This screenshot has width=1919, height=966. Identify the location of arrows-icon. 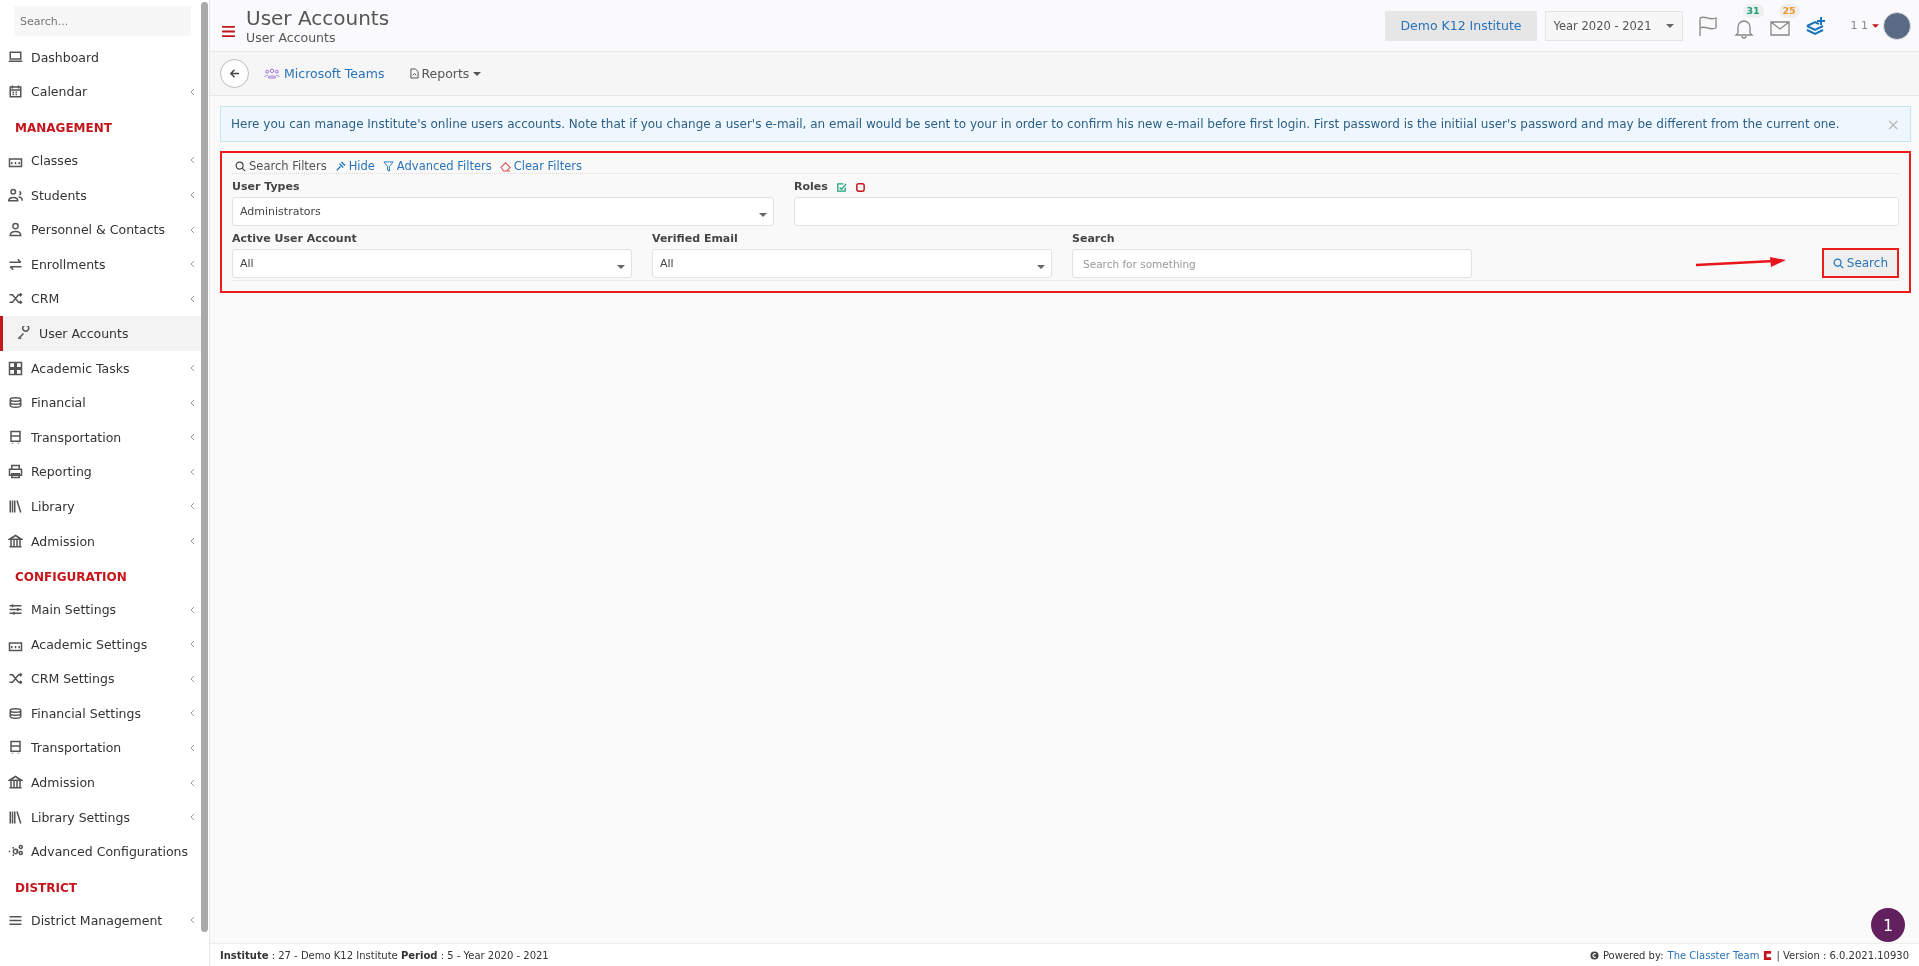
(15, 264).